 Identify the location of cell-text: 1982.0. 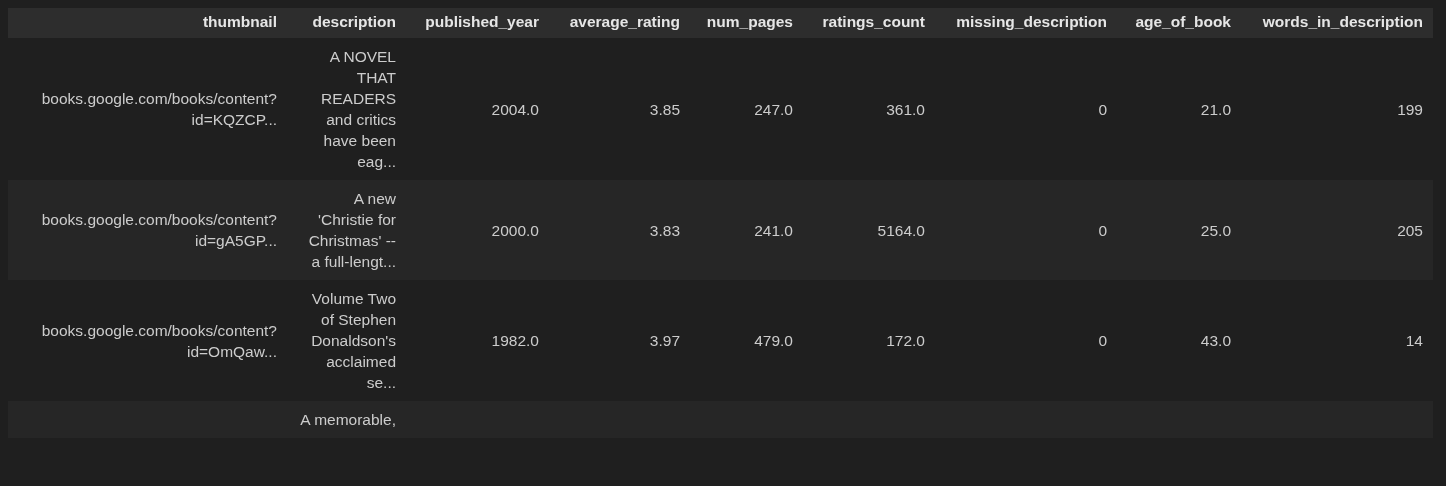
(515, 340).